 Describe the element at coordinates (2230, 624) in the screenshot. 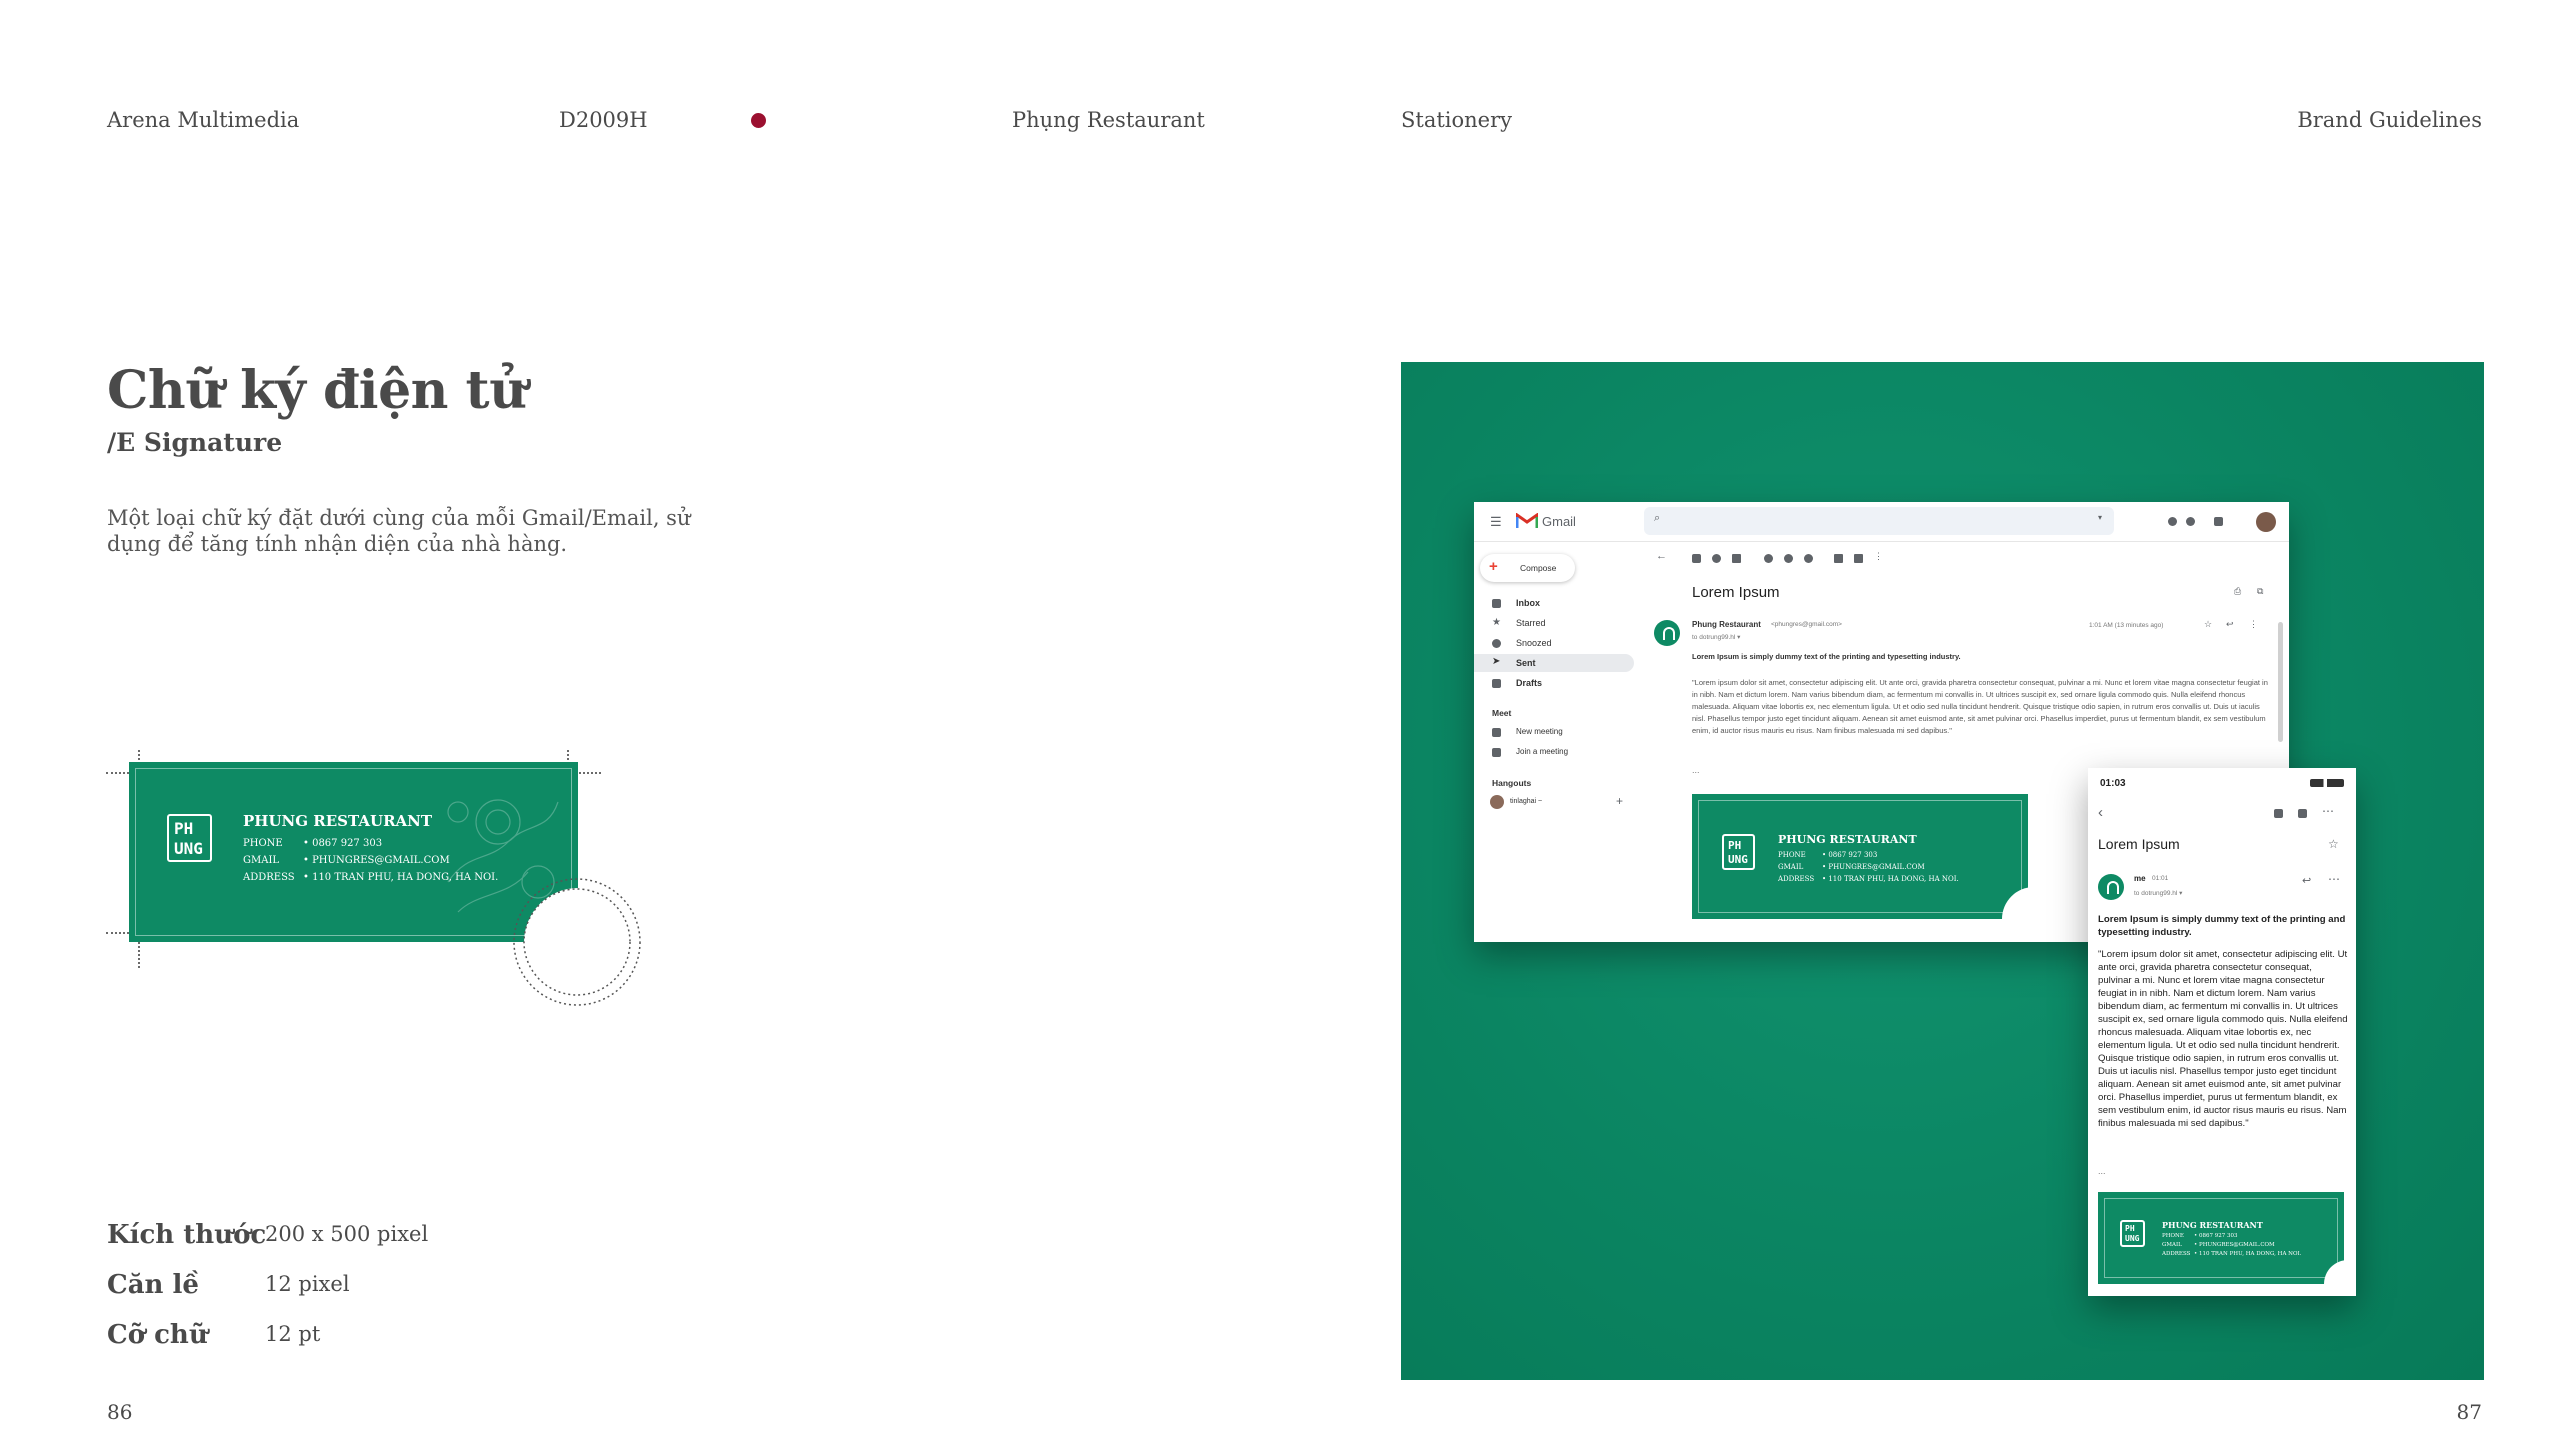

I see `reply-icon: ↩` at that location.